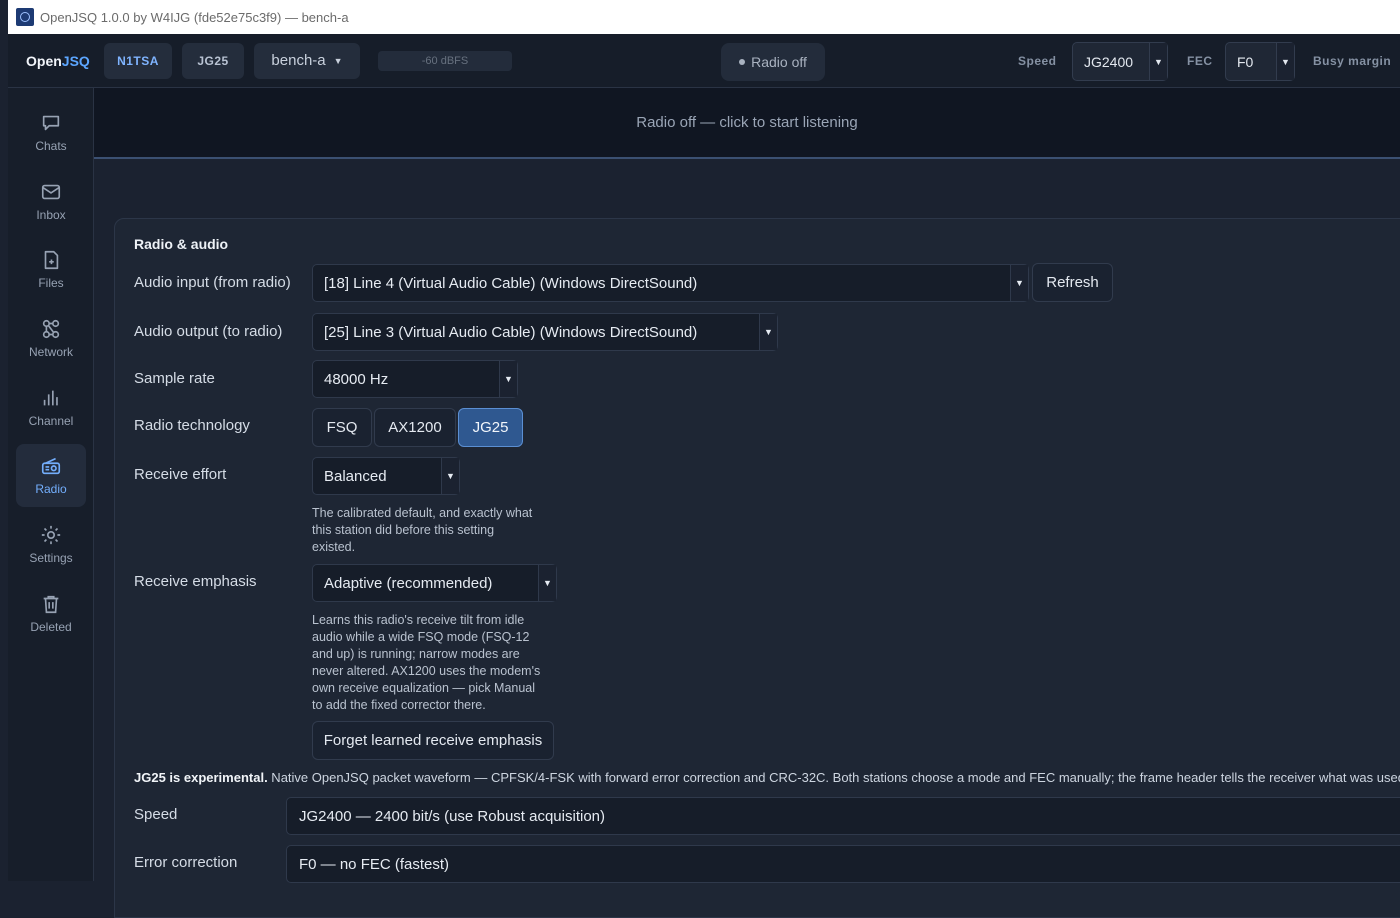  I want to click on receive-emphasis-select: Adaptive (recommended) ▼, so click(434, 583).